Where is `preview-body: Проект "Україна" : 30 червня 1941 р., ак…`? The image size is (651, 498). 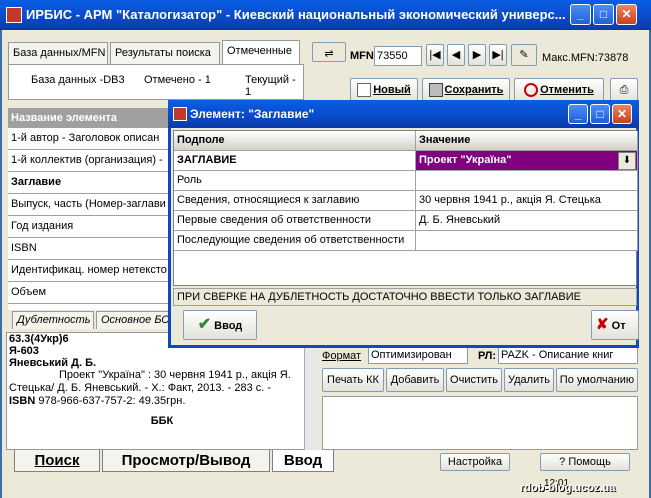
preview-body: Проект "Україна" : 30 червня 1941 р., ак… is located at coordinates (150, 381).